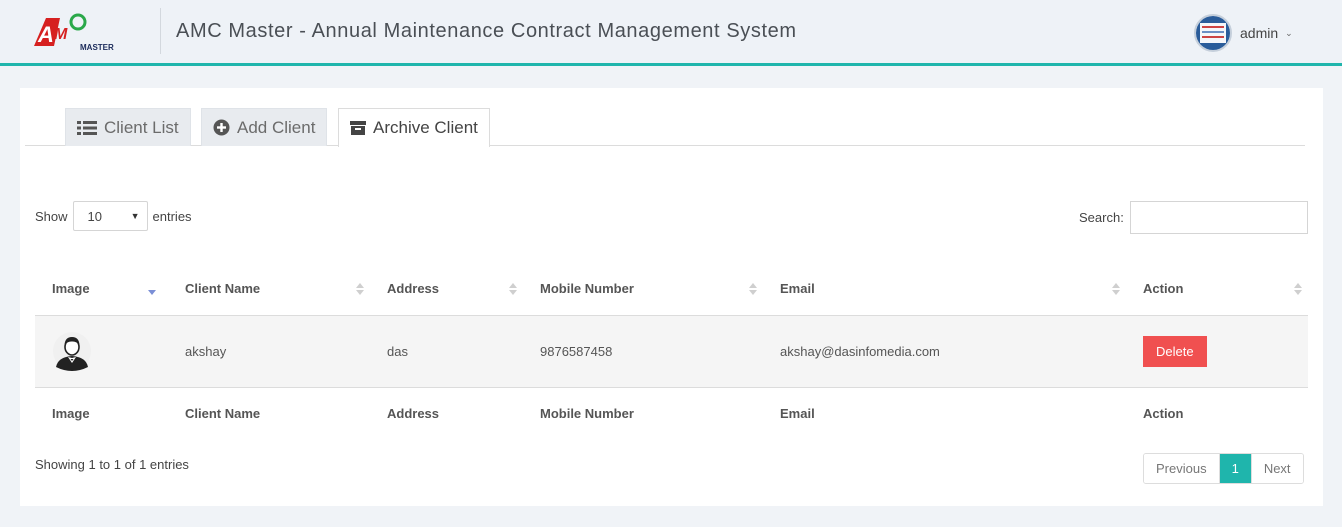 The image size is (1342, 527). What do you see at coordinates (643, 351) in the screenshot?
I see `mobile-number-cell: 9876587458` at bounding box center [643, 351].